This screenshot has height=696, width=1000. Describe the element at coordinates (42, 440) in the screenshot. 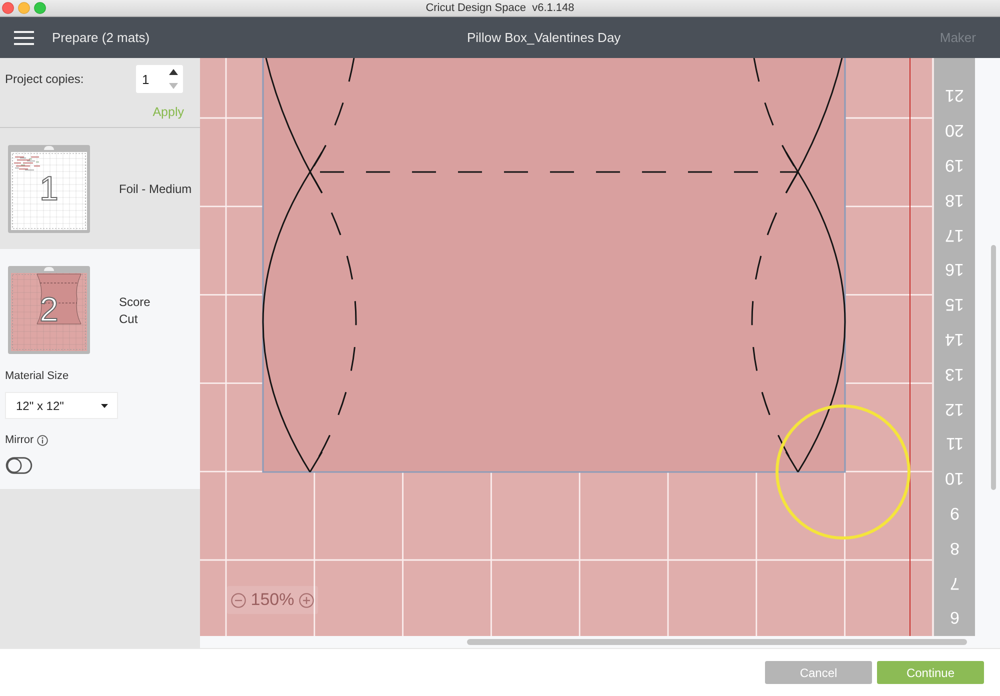

I see `info-icon` at that location.